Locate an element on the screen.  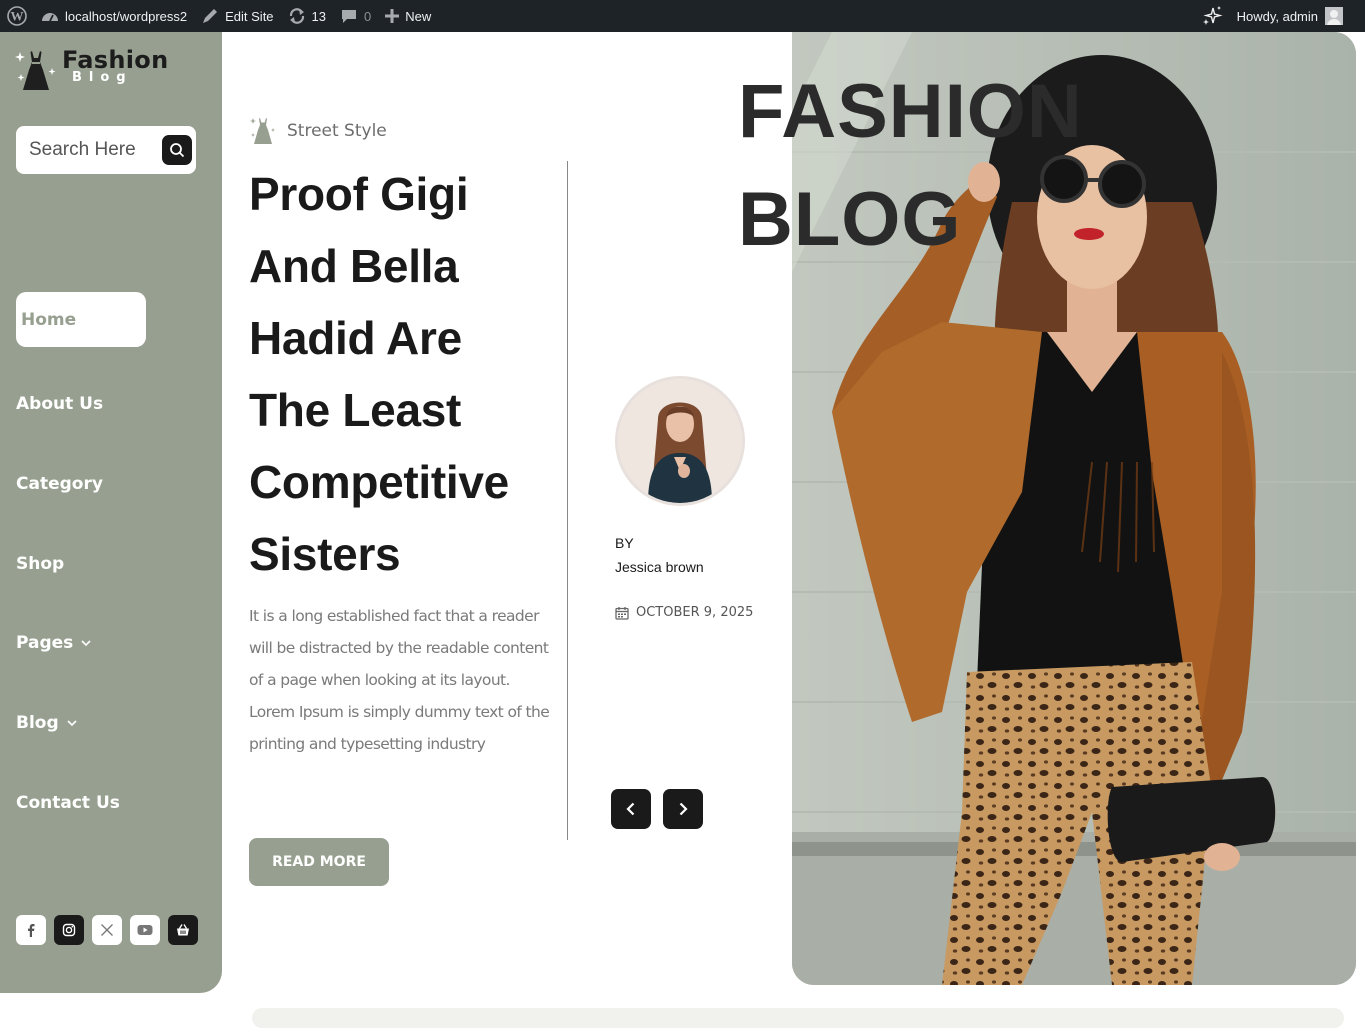
new-content-link: New is located at coordinates (408, 16).